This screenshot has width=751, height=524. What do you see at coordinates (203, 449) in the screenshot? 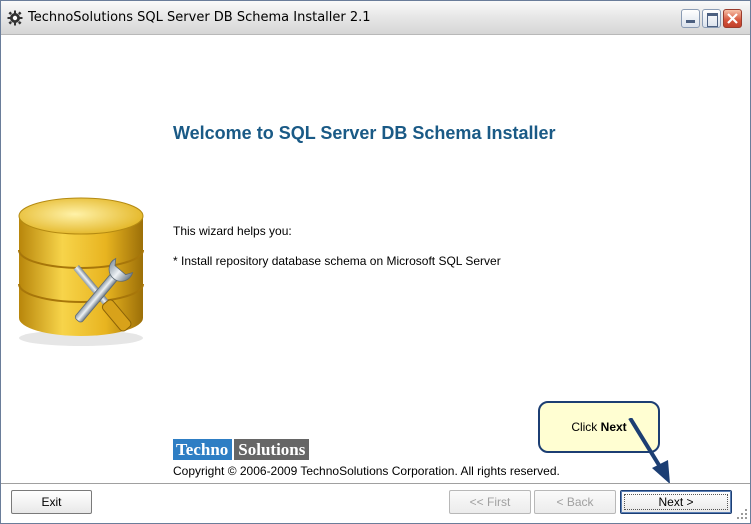
I see `logo-techno: Techno` at bounding box center [203, 449].